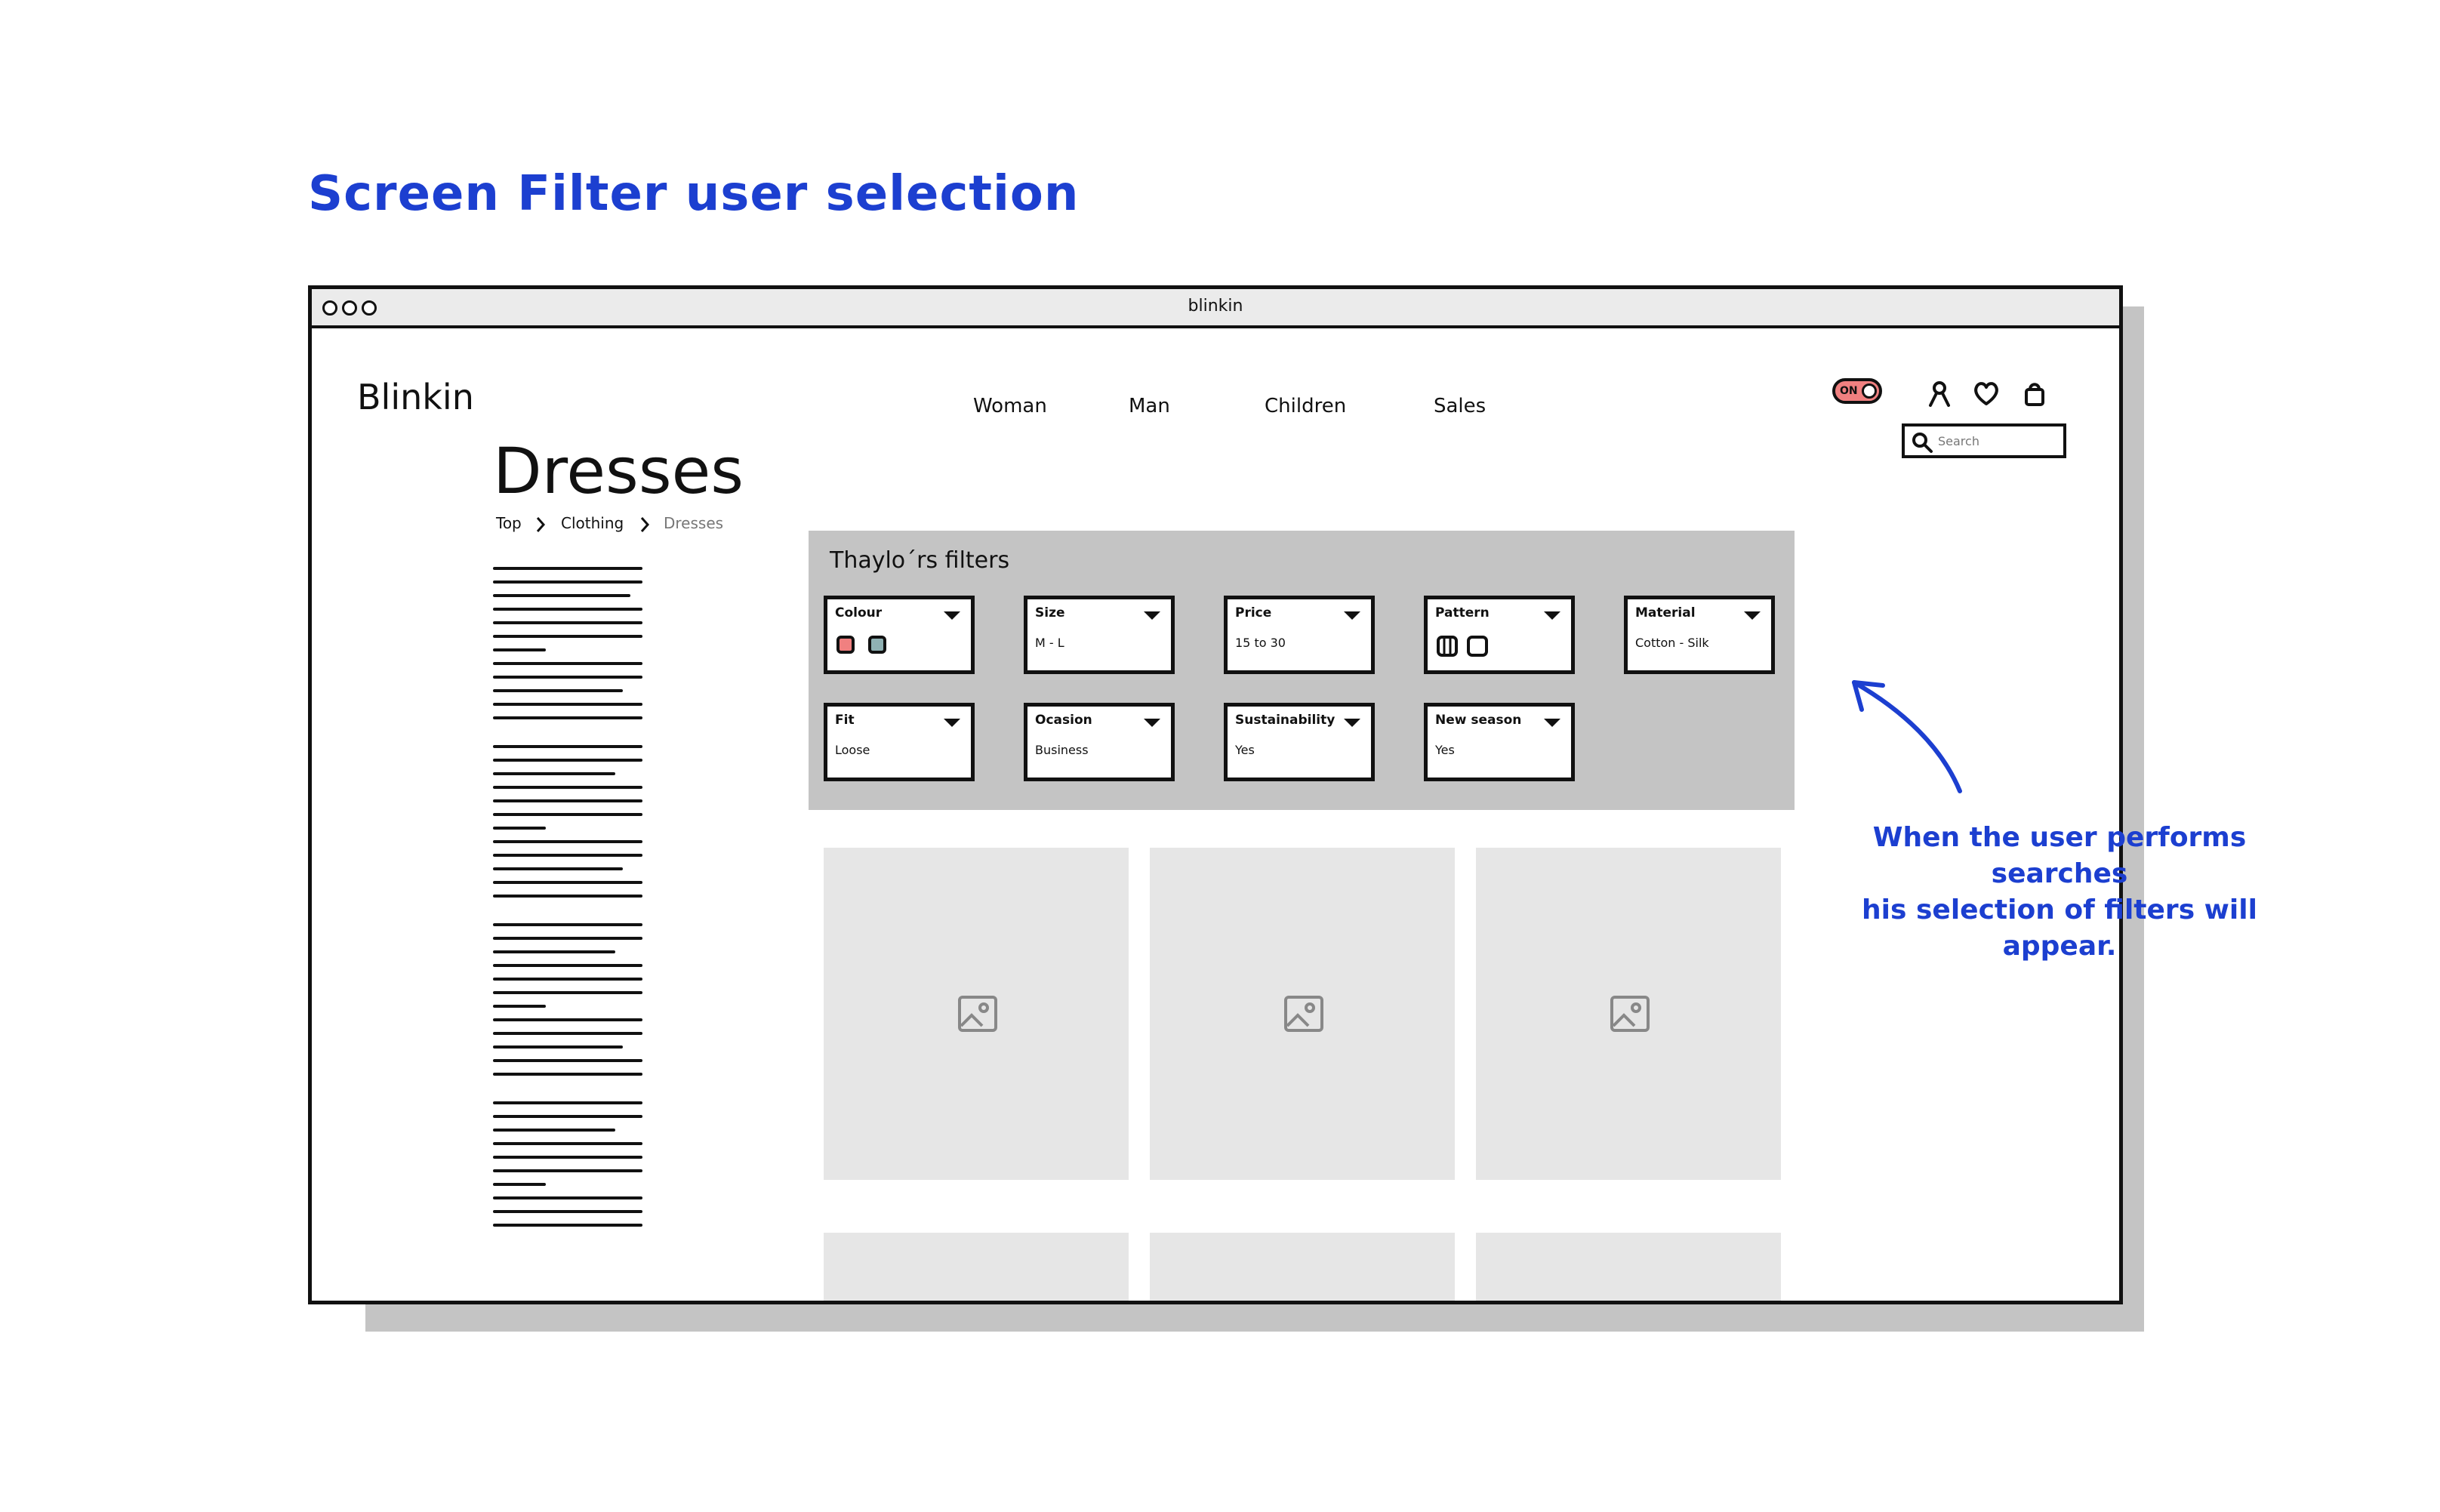 The height and width of the screenshot is (1512, 2440). Describe the element at coordinates (1285, 720) in the screenshot. I see `filter-label: Sustainability` at that location.